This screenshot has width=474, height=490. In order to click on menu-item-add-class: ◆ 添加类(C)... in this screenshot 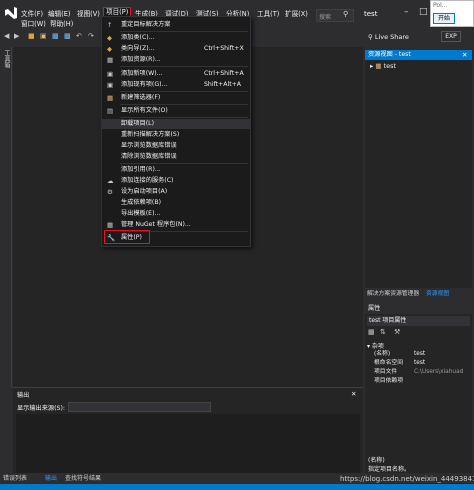, I will do `click(176, 38)`.